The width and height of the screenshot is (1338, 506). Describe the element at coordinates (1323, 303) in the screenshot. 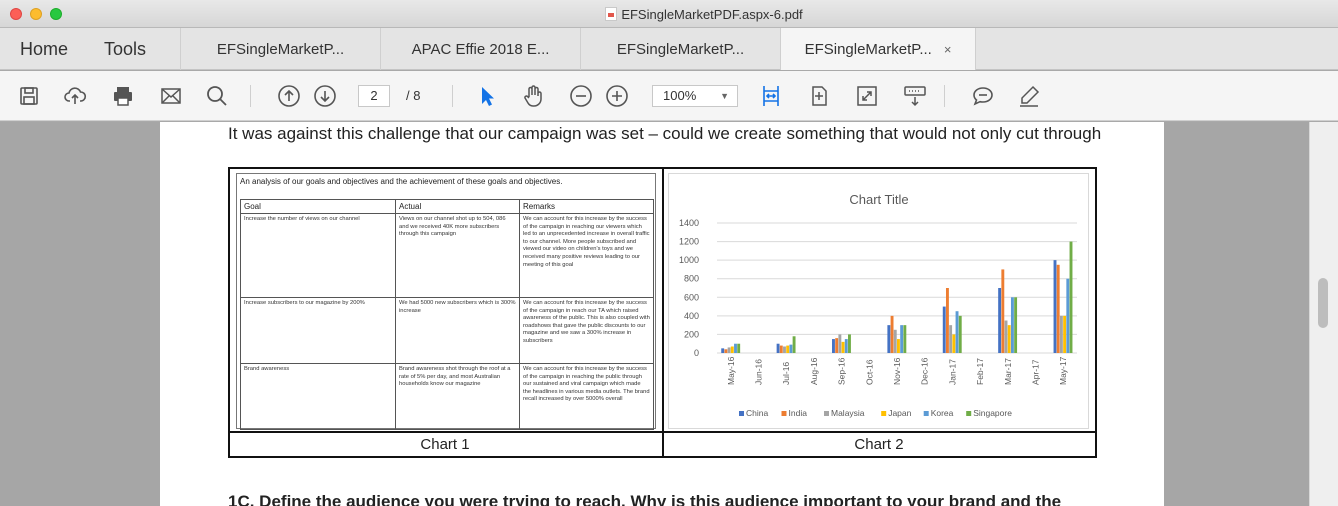

I see `scrollbar-thumb` at that location.